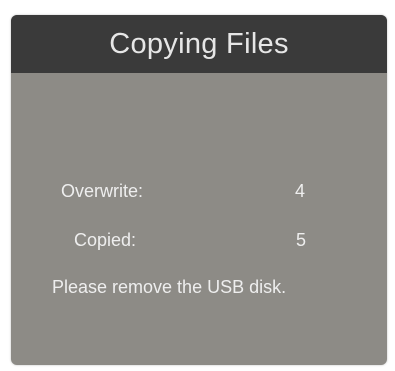 The image size is (395, 371). Describe the element at coordinates (301, 240) in the screenshot. I see `copied-count: 5` at that location.